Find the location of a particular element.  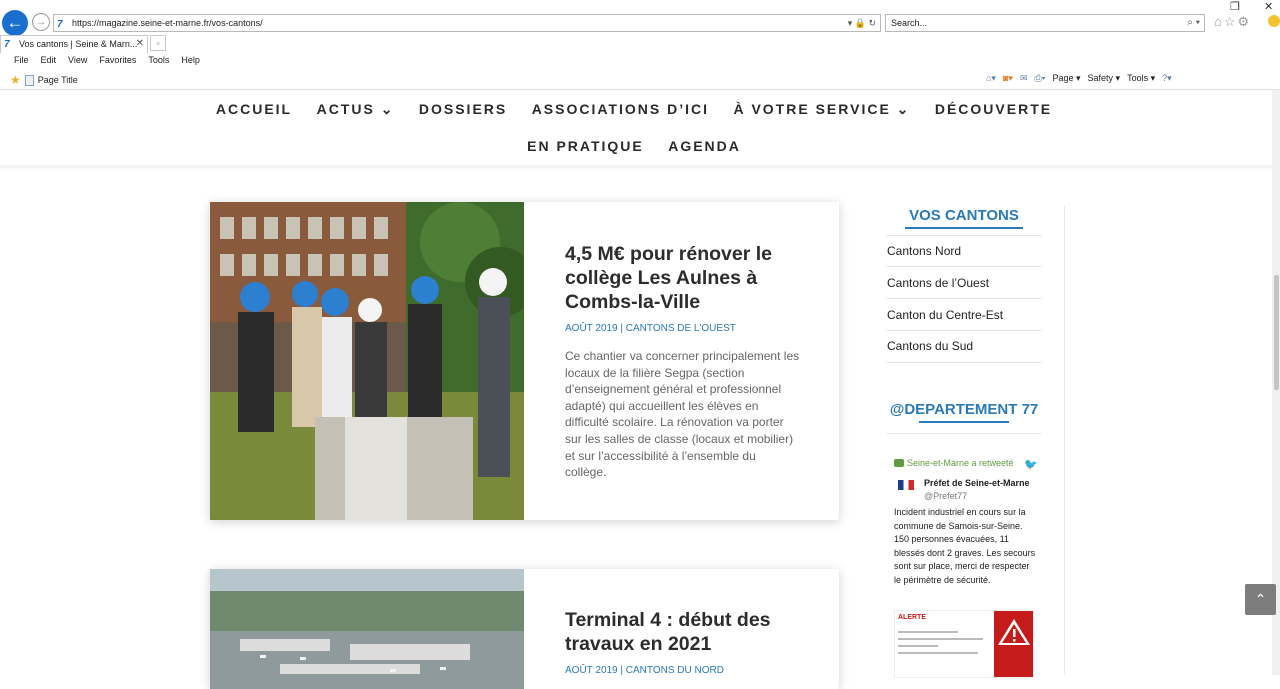

menu-help: Help is located at coordinates (190, 60).